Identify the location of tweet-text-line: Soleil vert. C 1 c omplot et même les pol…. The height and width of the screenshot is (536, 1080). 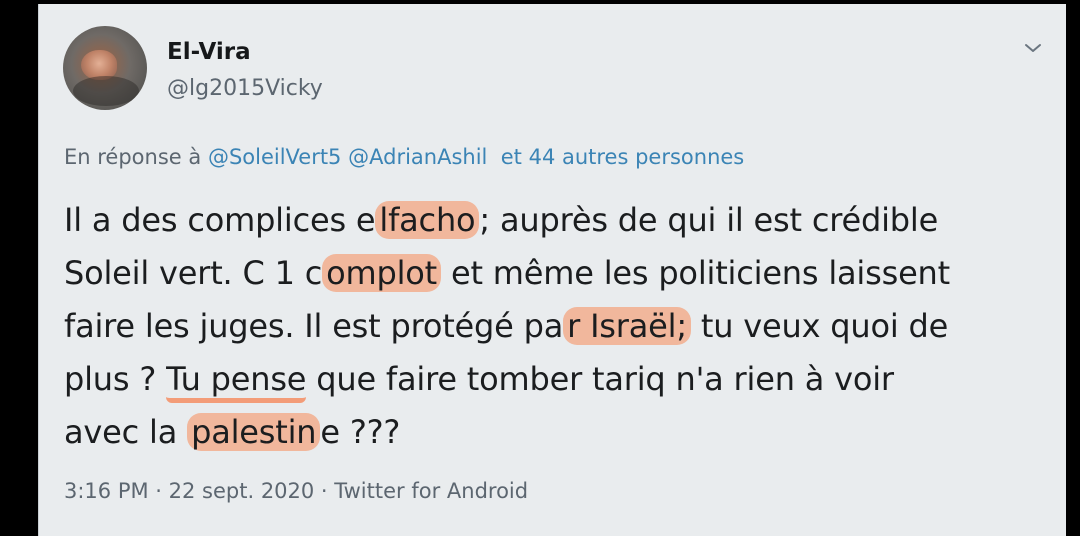
(559, 273).